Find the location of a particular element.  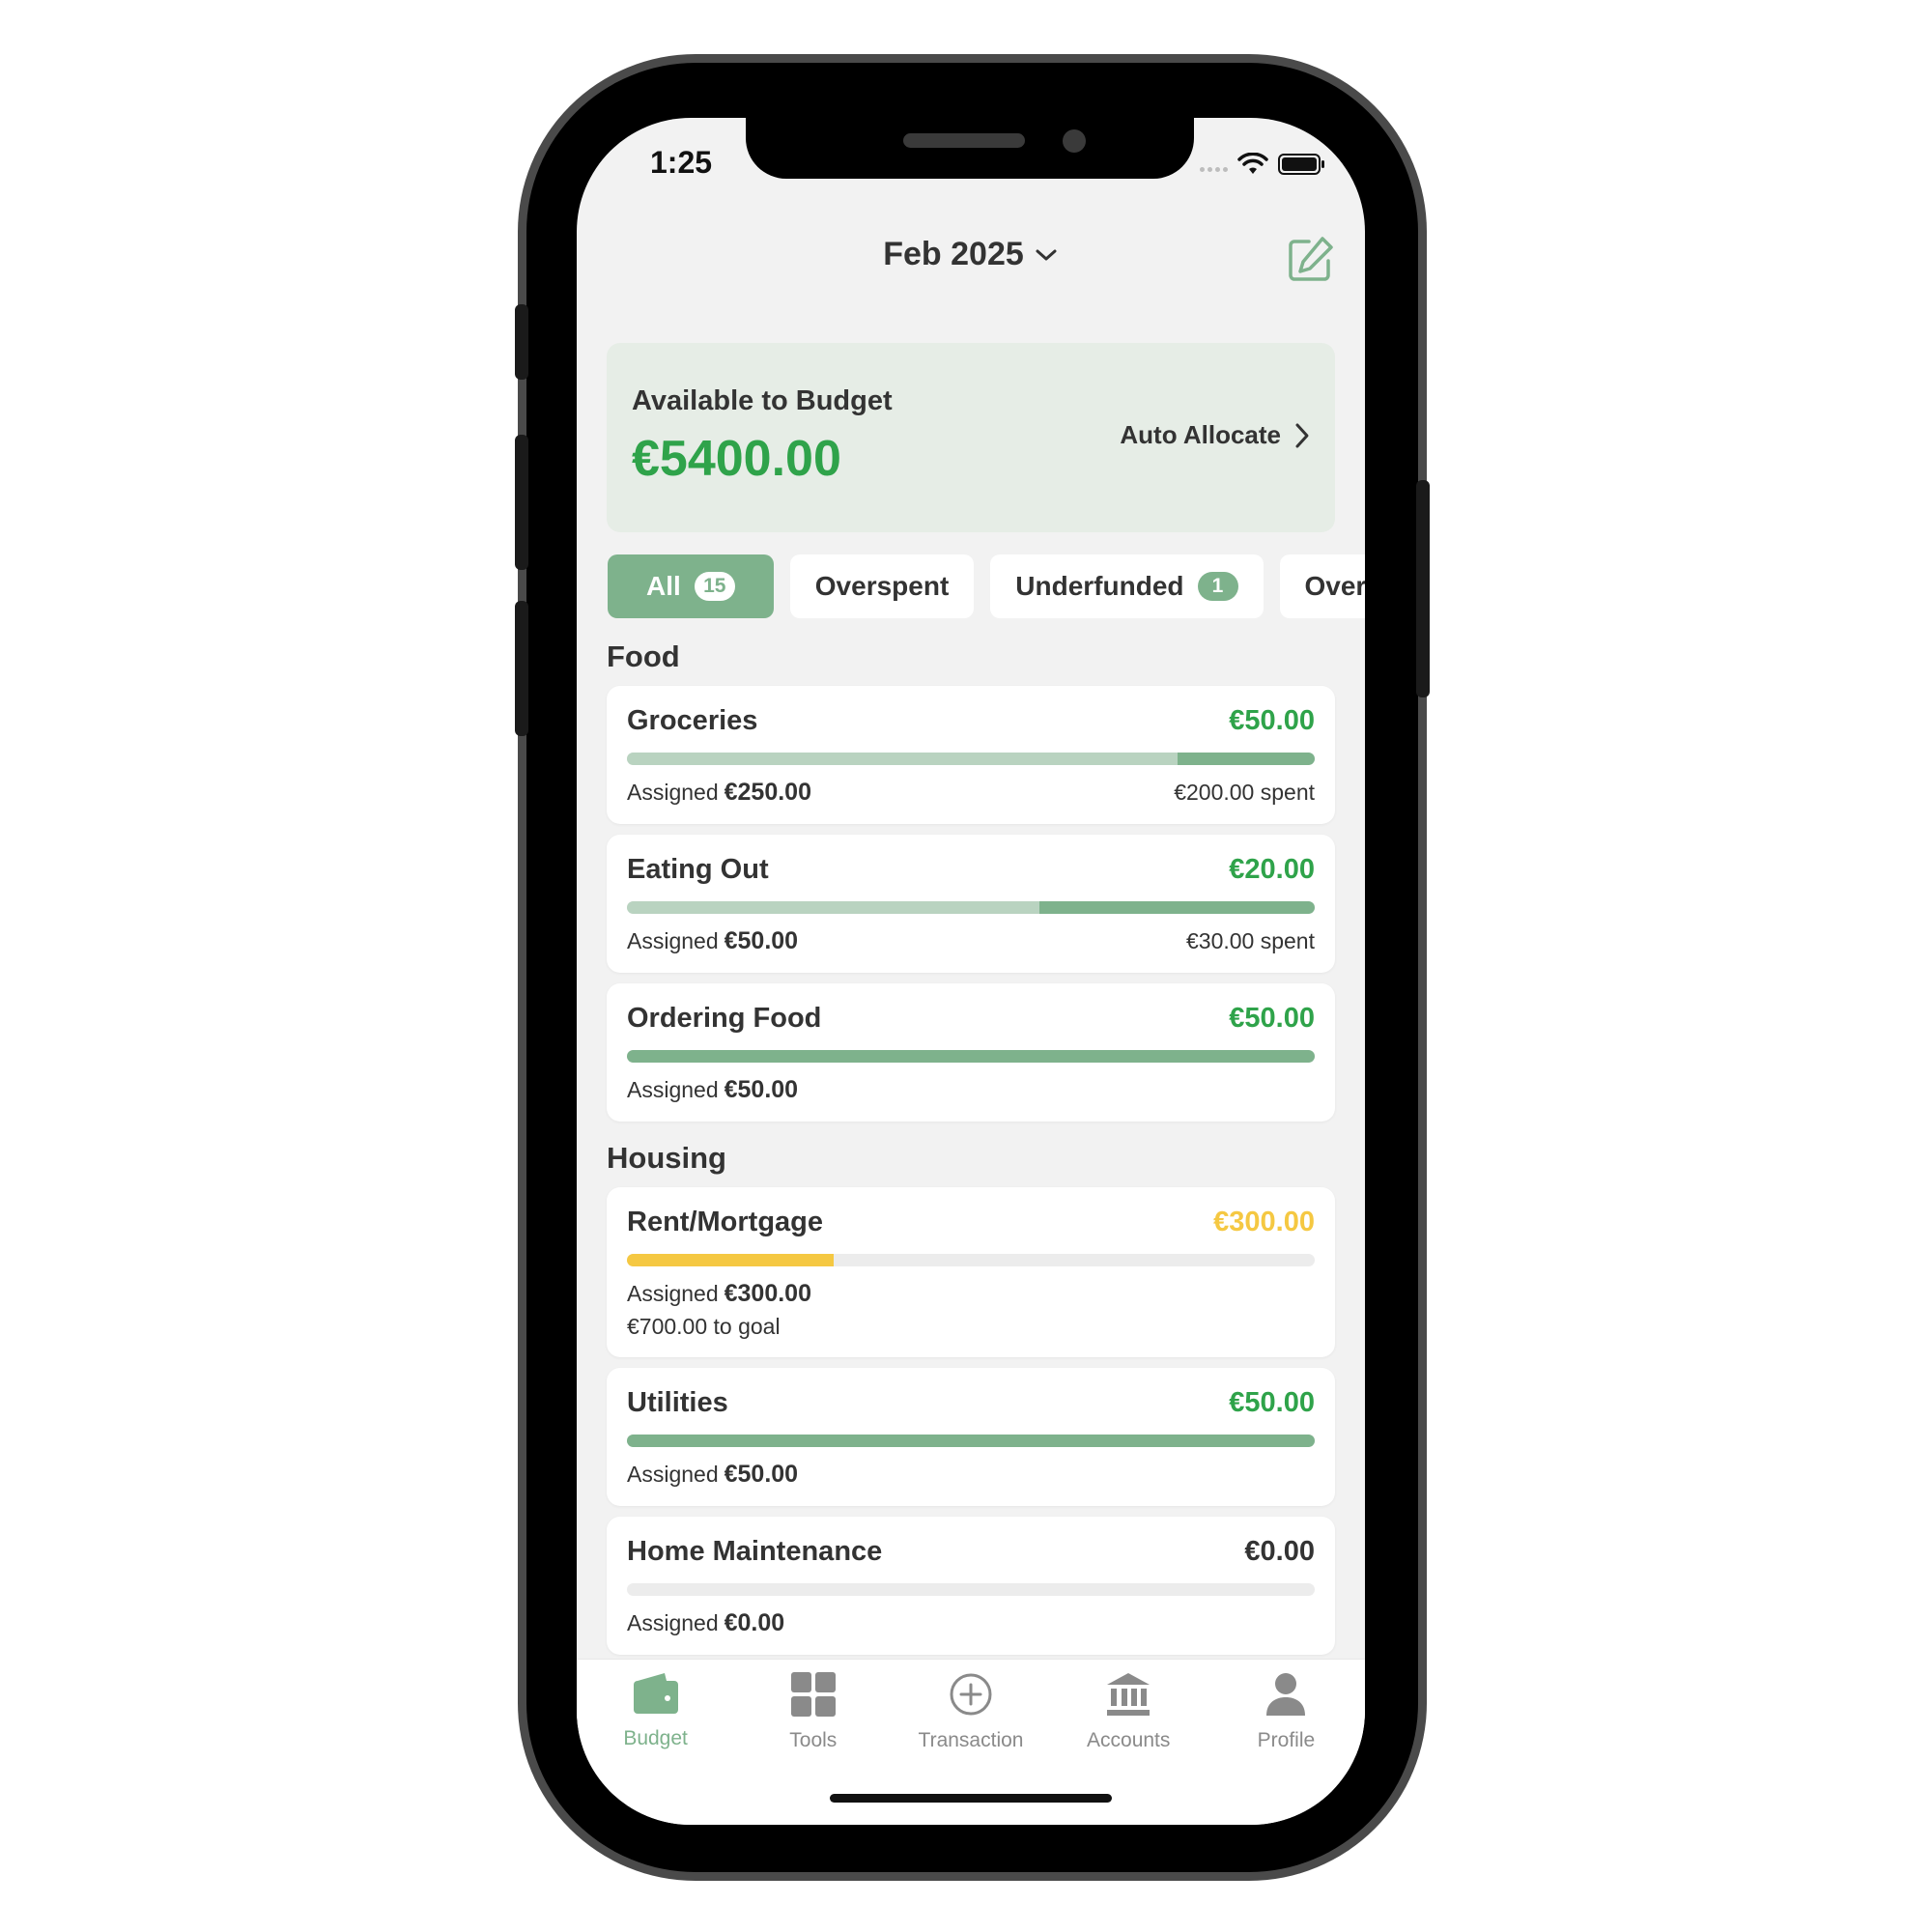

battery-icon is located at coordinates (1301, 164).